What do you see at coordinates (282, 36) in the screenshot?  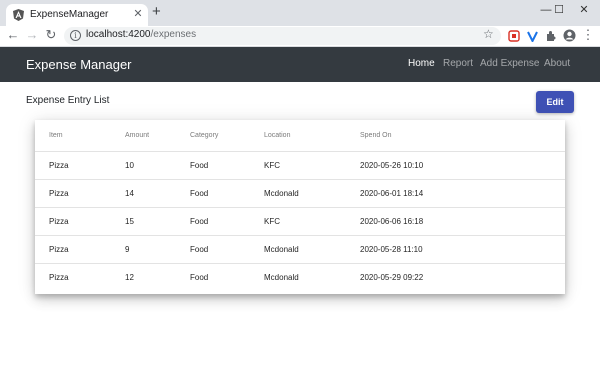 I see `address-bar: i localhost:4200/expenses ☆` at bounding box center [282, 36].